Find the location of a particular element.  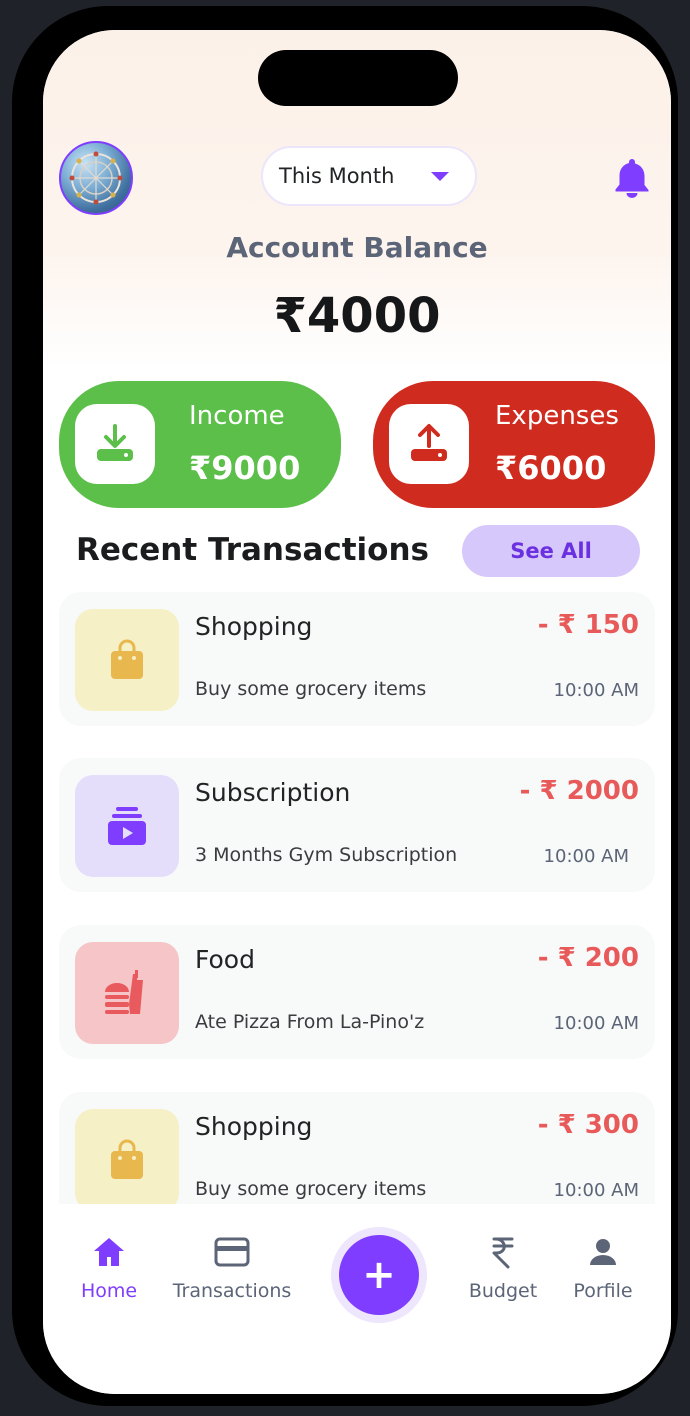

rupee-icon is located at coordinates (503, 1252).